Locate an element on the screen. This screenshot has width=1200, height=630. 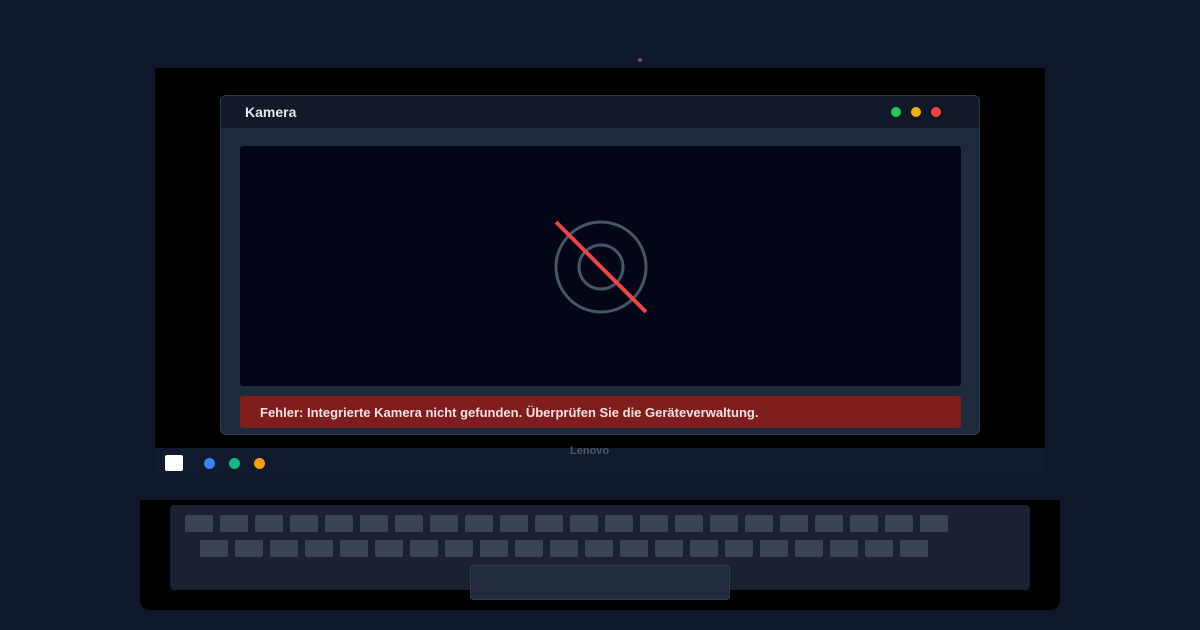
brand-label: Lenovo is located at coordinates (590, 451).